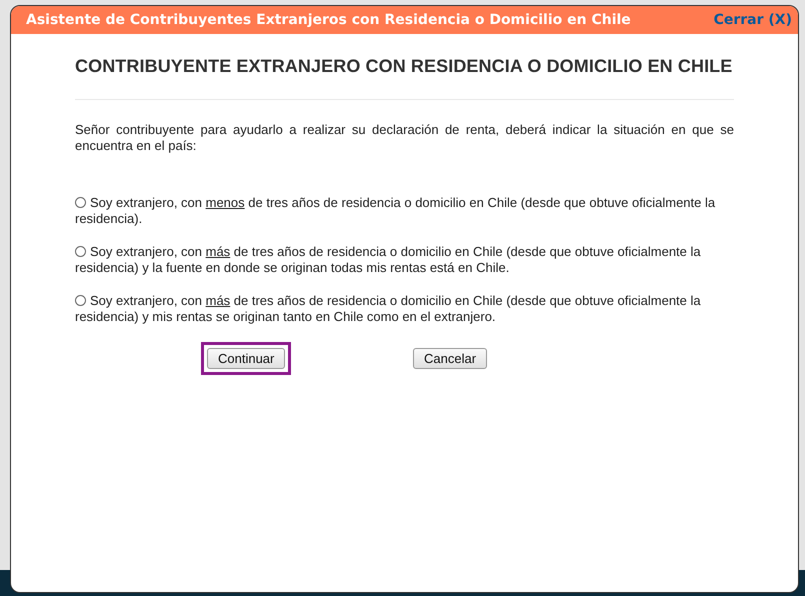  I want to click on option-label: Soy extranjero, con más de tres años de residencia o domicilio en Chile (desde que obtuve oficialmente la residencia) y mis rentas se originan tanto en Chile como en el extranjero., so click(404, 309).